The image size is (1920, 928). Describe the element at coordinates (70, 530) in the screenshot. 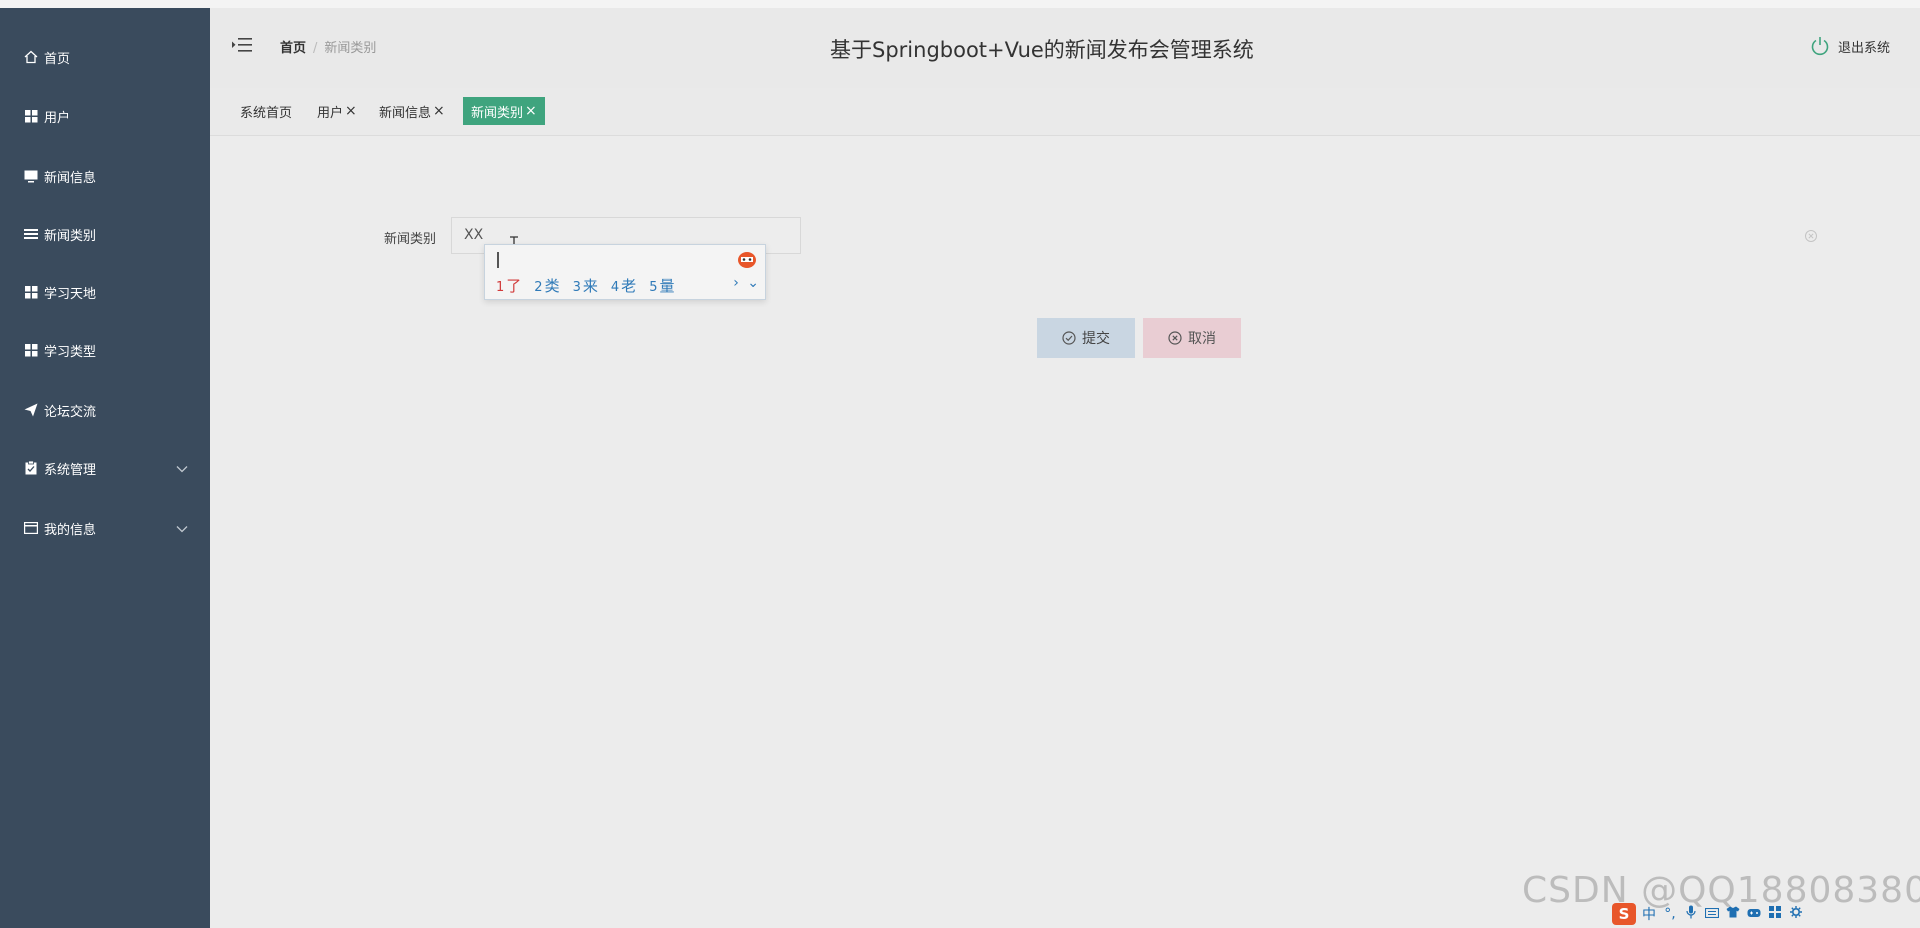

I see `sidebar-item-label: 我的信息` at that location.